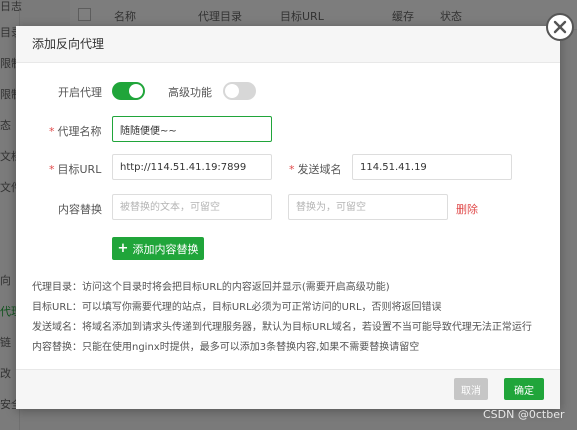 This screenshot has width=577, height=430. Describe the element at coordinates (190, 92) in the screenshot. I see `advanced-label: 高级功能` at that location.